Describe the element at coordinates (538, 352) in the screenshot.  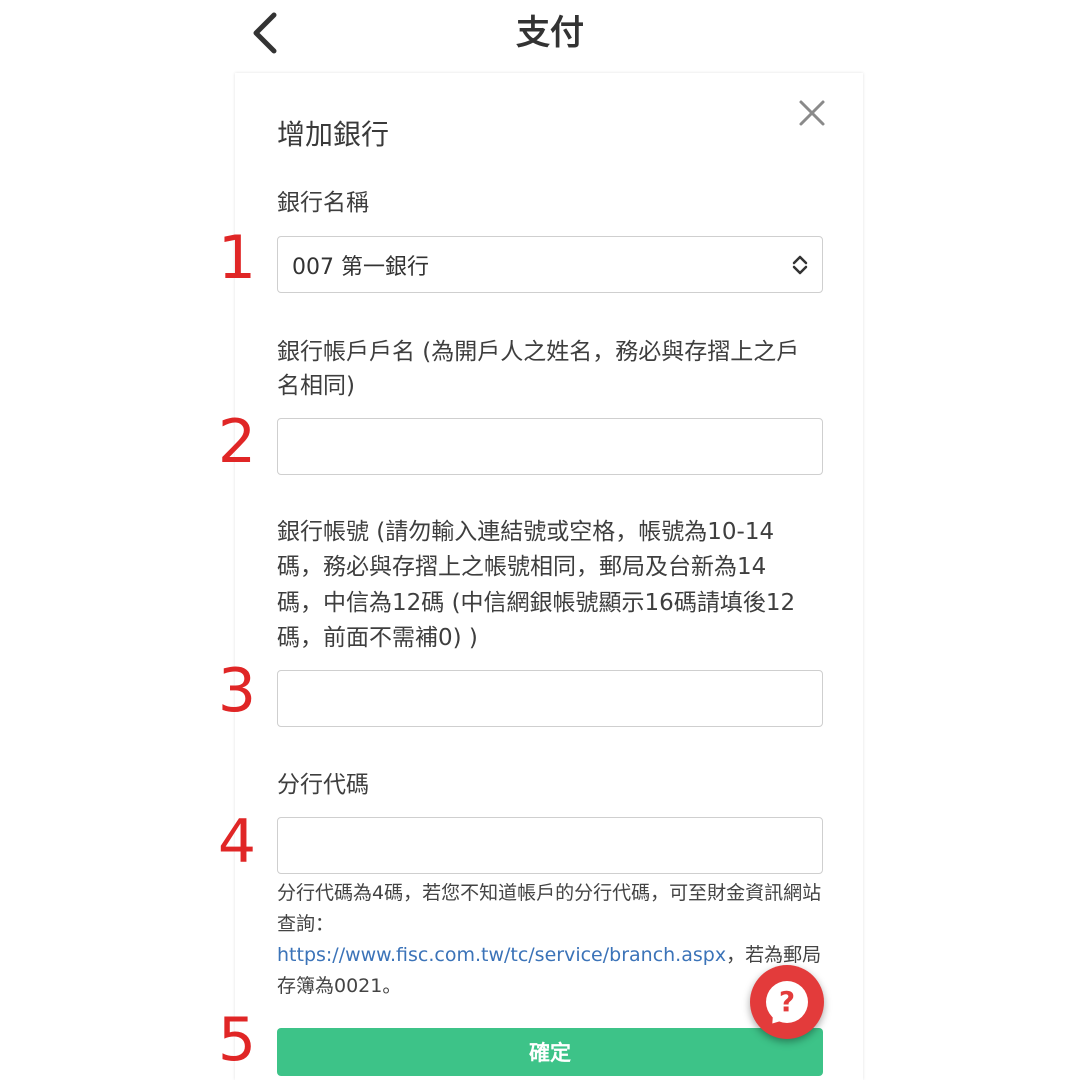
I see `account-holder-label-line1: 銀行帳戶戶名 (為開戶人之姓名，務必與存摺上之戶` at that location.